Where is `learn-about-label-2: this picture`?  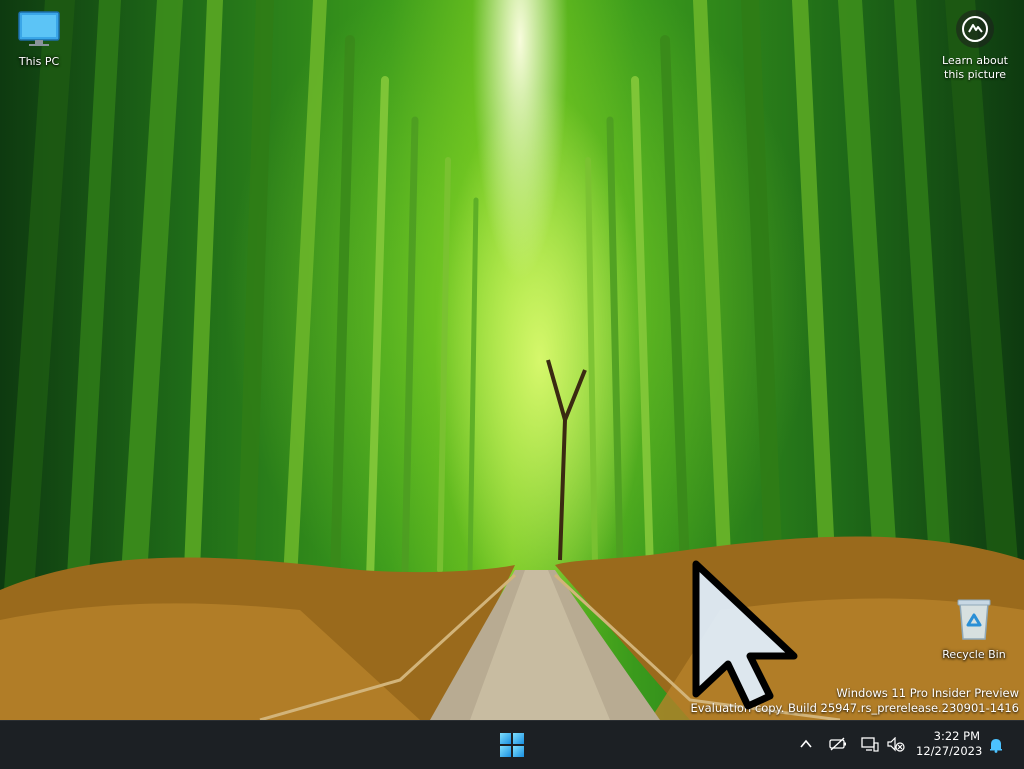 learn-about-label-2: this picture is located at coordinates (975, 74).